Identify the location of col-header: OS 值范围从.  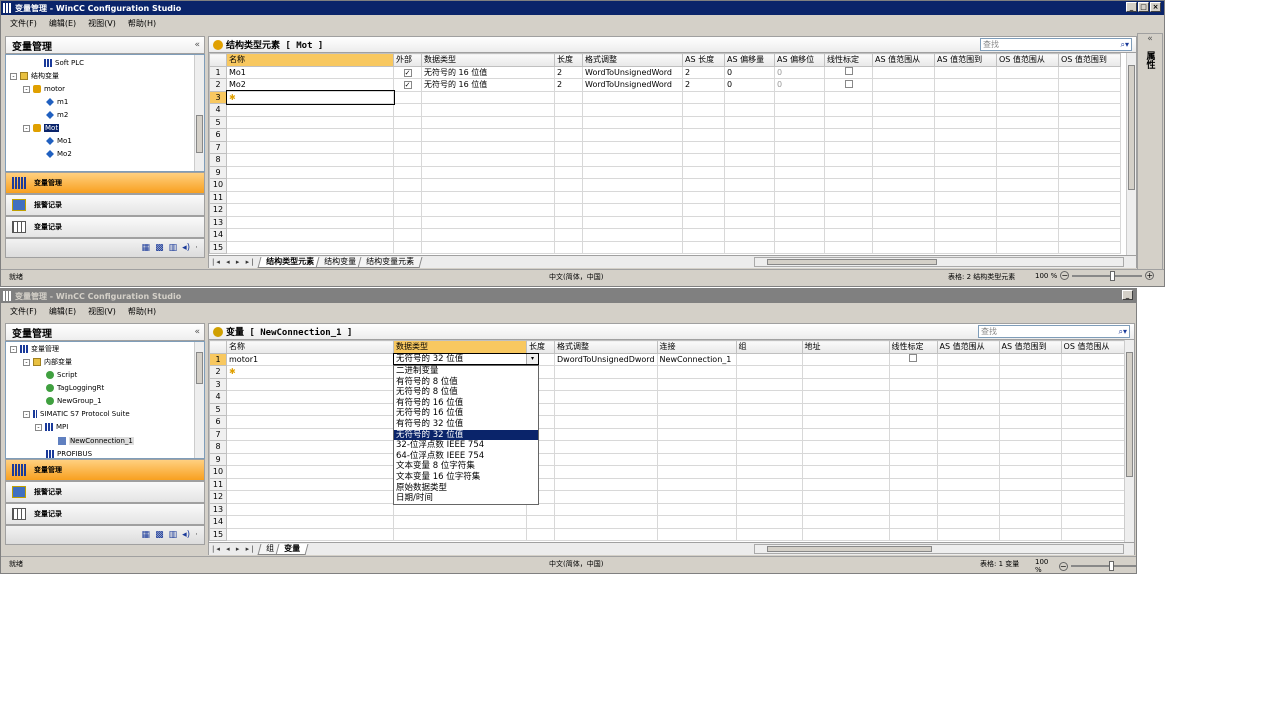
(1095, 347).